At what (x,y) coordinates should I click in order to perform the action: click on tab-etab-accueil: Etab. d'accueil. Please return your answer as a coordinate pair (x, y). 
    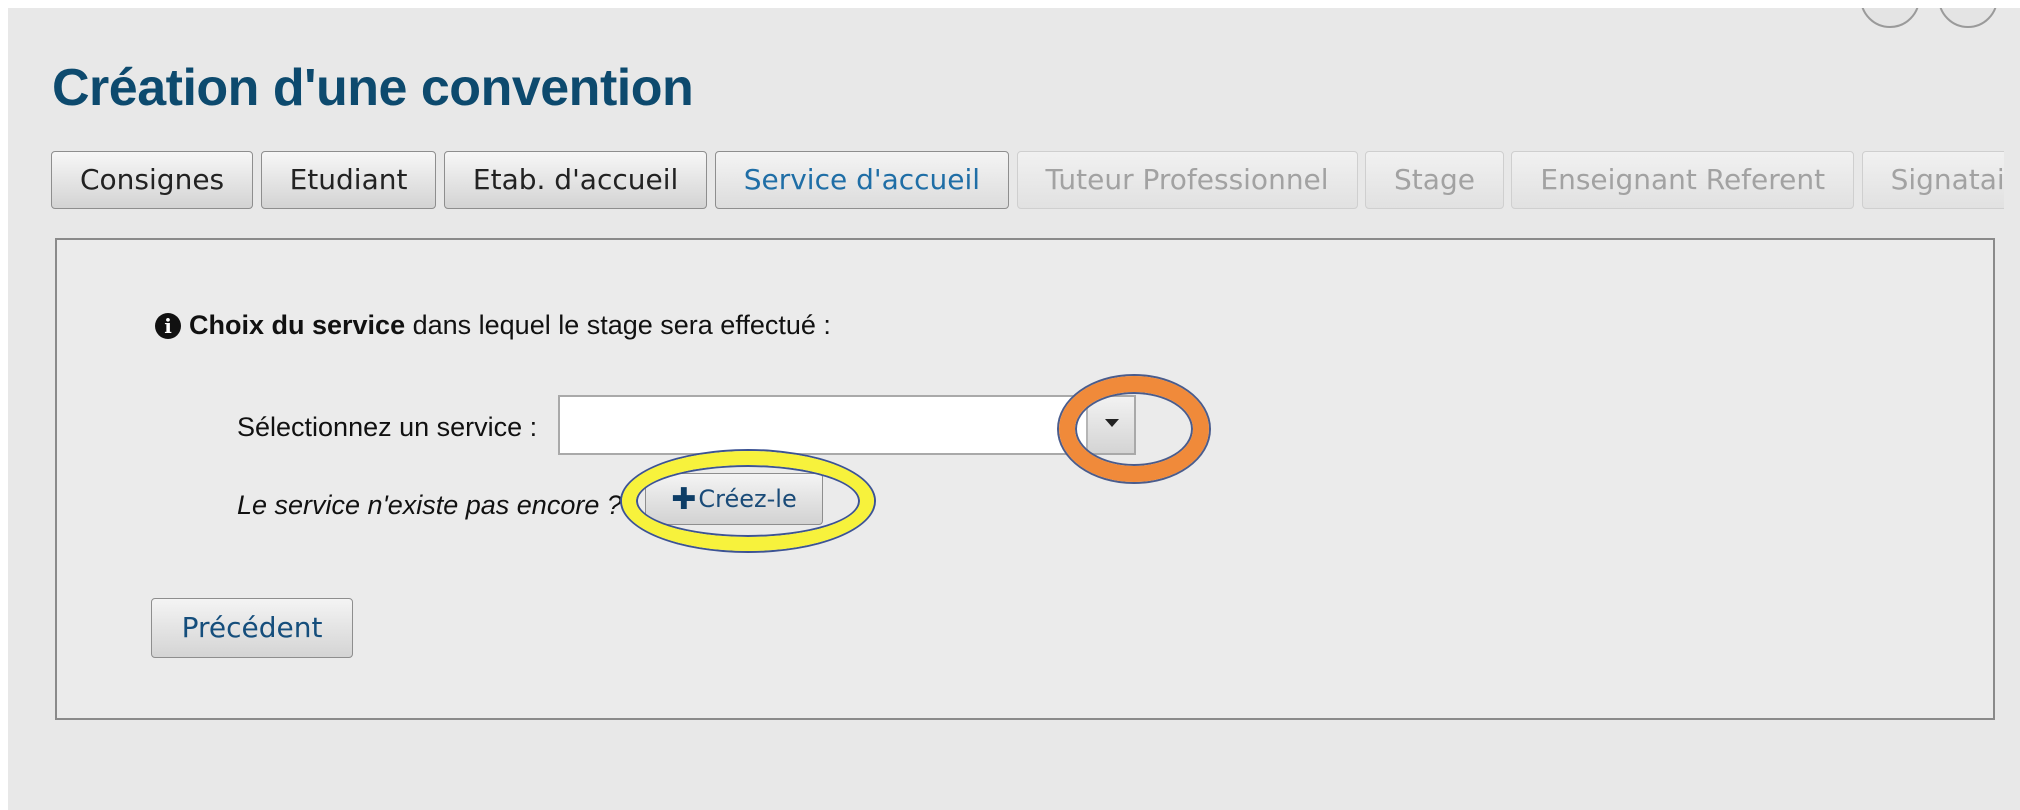
    Looking at the image, I should click on (575, 180).